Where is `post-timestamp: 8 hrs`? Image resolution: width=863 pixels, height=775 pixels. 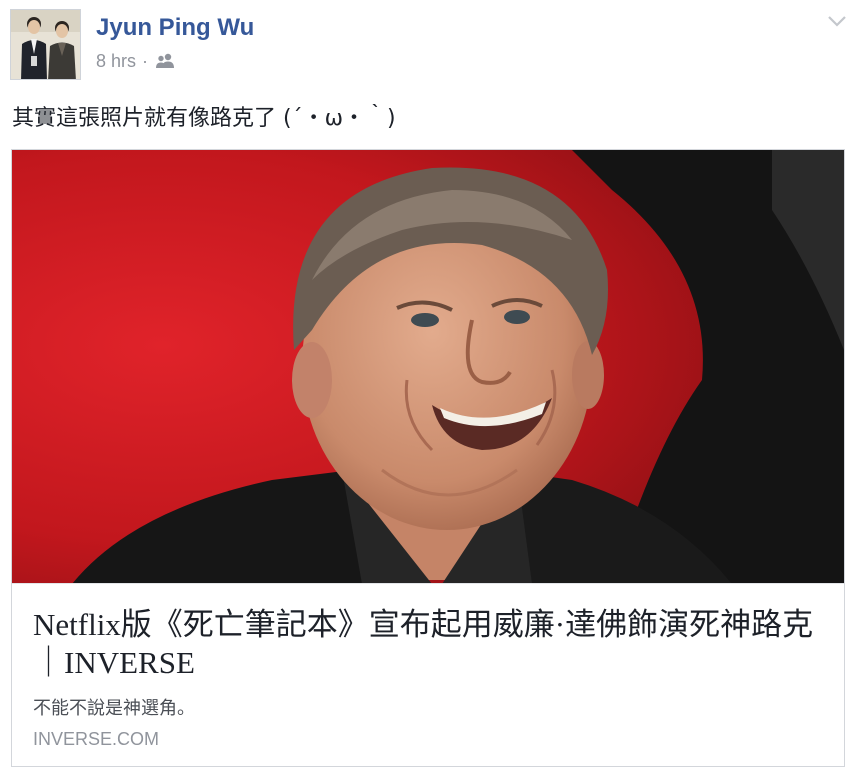 post-timestamp: 8 hrs is located at coordinates (116, 61).